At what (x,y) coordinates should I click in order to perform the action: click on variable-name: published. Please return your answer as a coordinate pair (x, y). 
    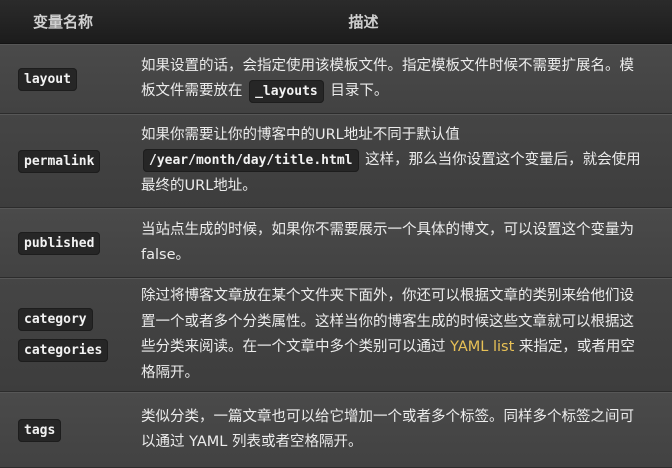
    Looking at the image, I should click on (59, 243).